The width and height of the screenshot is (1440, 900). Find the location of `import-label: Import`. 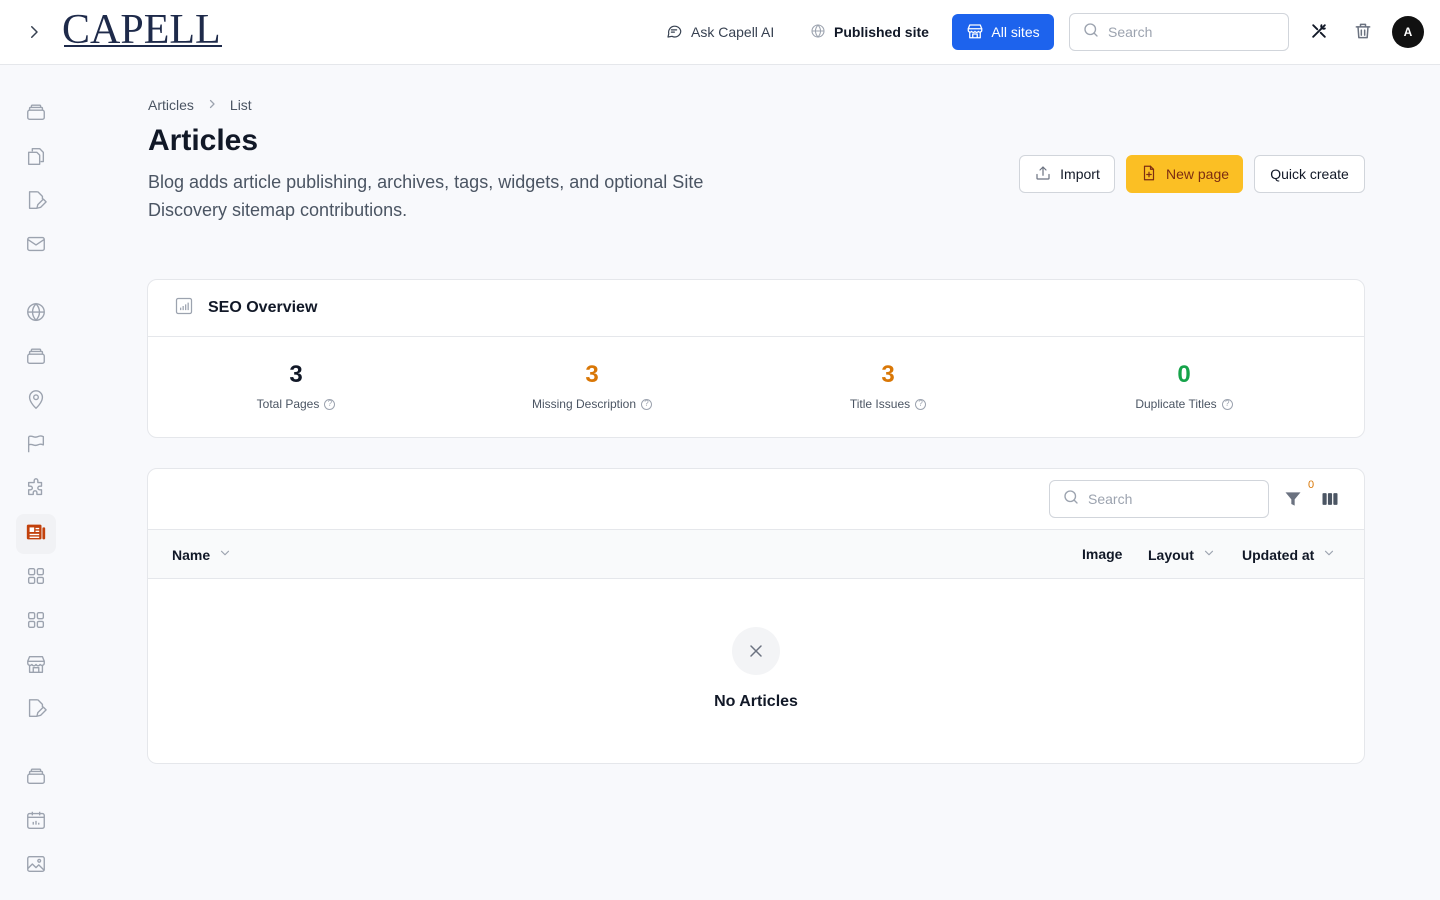

import-label: Import is located at coordinates (1080, 174).